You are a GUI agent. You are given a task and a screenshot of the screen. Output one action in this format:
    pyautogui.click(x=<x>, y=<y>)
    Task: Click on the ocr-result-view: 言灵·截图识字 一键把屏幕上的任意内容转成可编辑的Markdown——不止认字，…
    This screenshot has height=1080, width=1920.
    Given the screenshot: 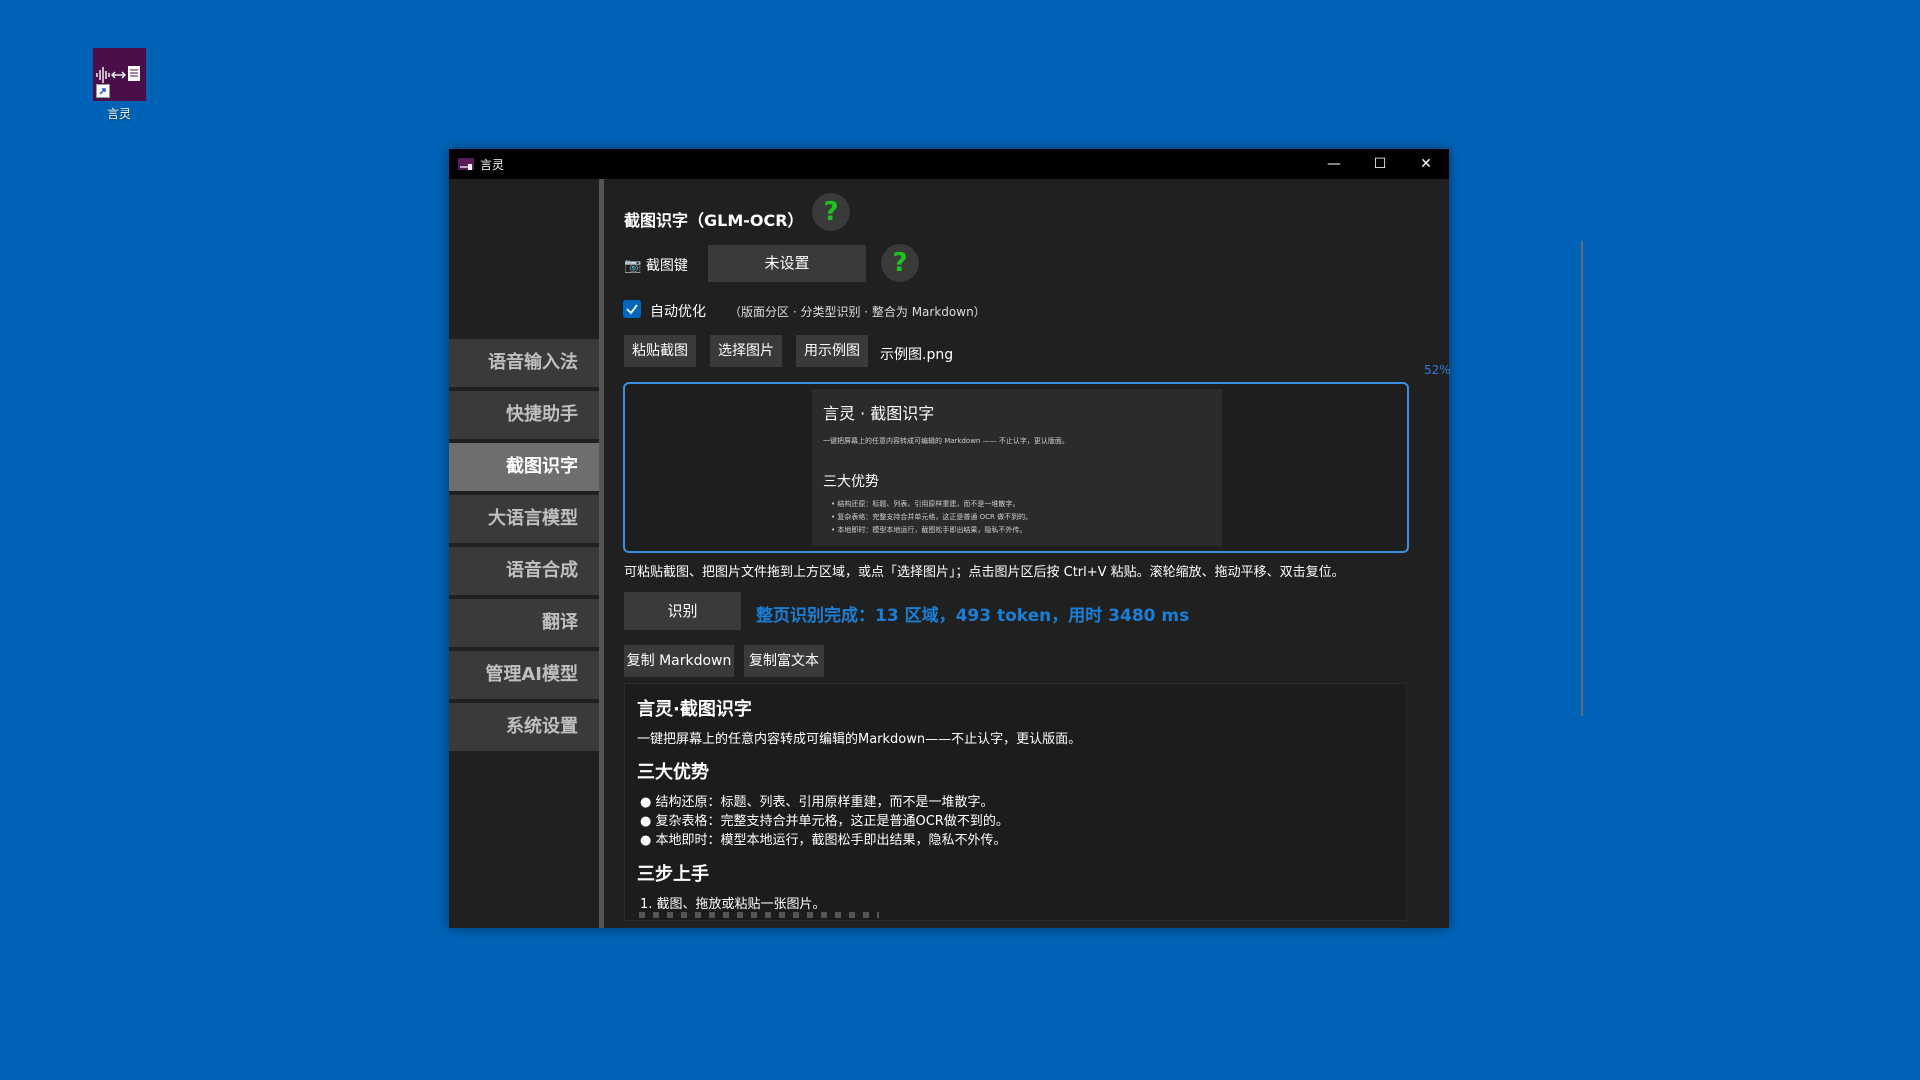 What is the action you would take?
    pyautogui.click(x=1015, y=802)
    